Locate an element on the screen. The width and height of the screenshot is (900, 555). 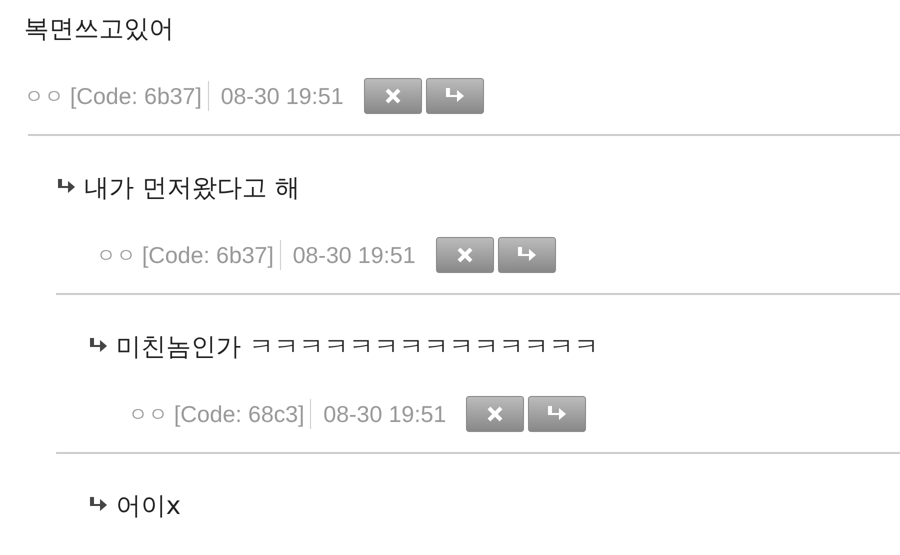
comment-text: 복면쓰고있어 is located at coordinates (99, 28).